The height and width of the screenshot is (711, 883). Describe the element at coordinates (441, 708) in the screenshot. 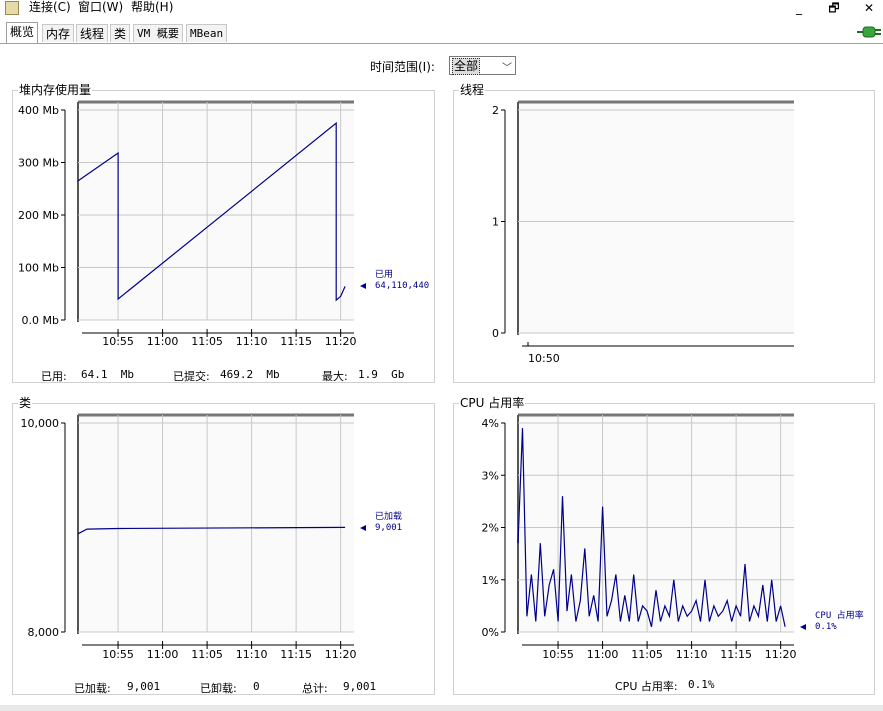

I see `status-strip` at that location.